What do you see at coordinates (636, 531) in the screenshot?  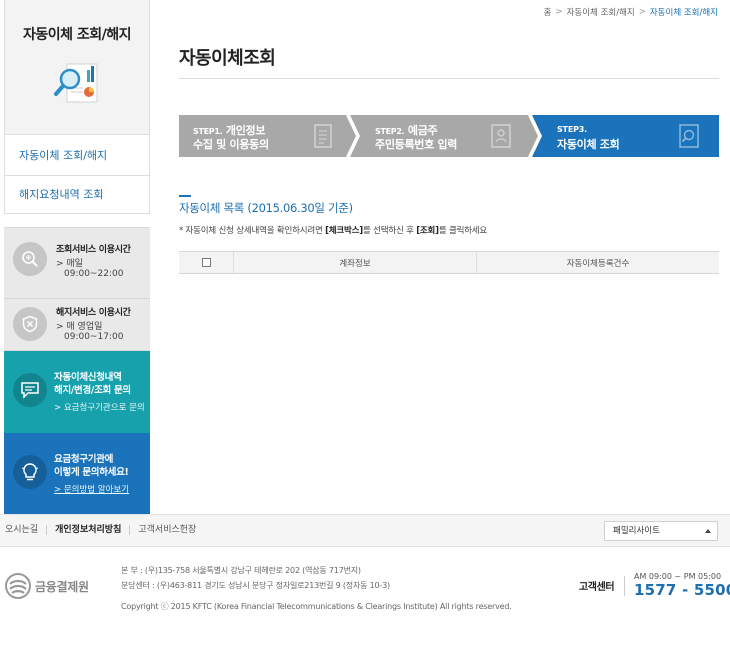 I see `family-site-label: 패밀리사이트` at bounding box center [636, 531].